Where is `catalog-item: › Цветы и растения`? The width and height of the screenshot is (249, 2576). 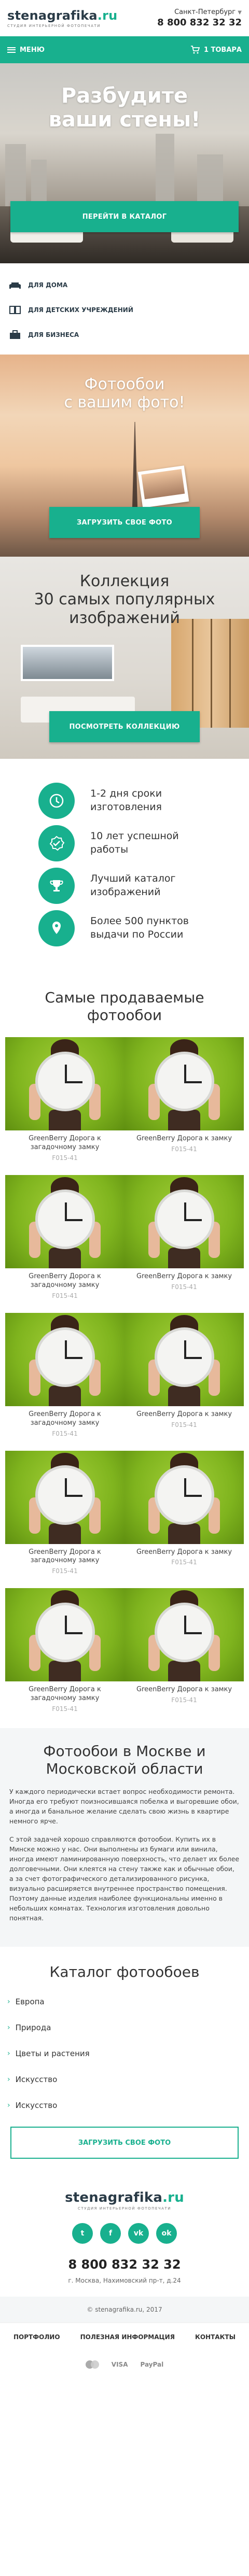
catalog-item: › Цветы и растения is located at coordinates (125, 2054).